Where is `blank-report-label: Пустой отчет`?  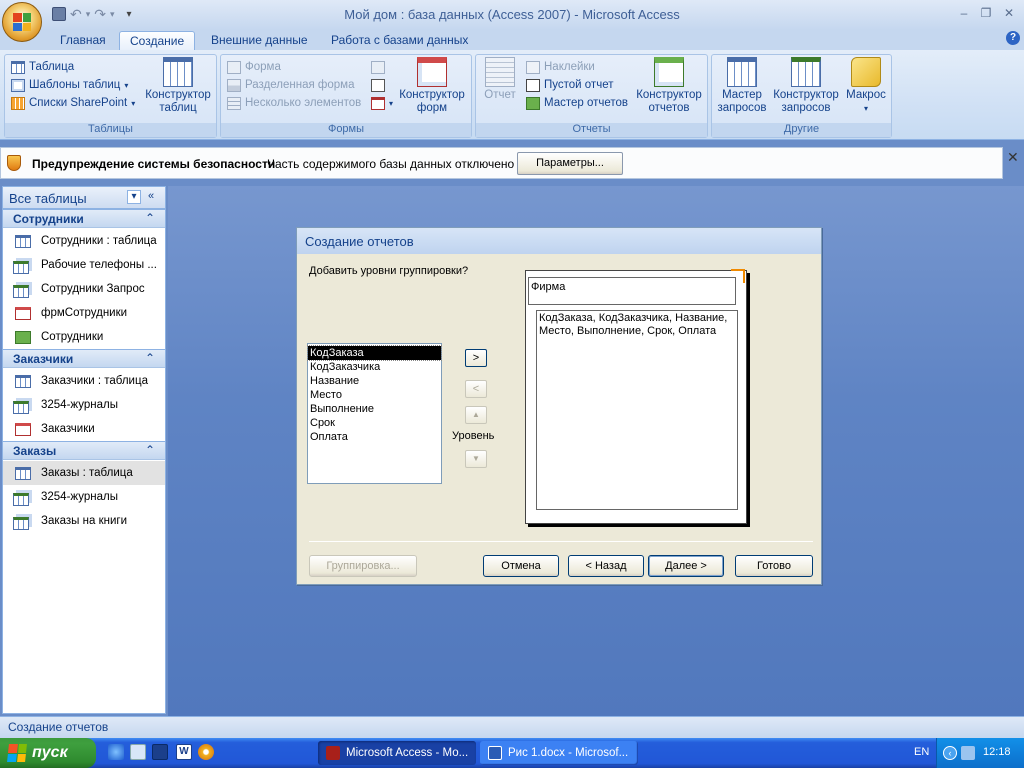
blank-report-label: Пустой отчет is located at coordinates (579, 85).